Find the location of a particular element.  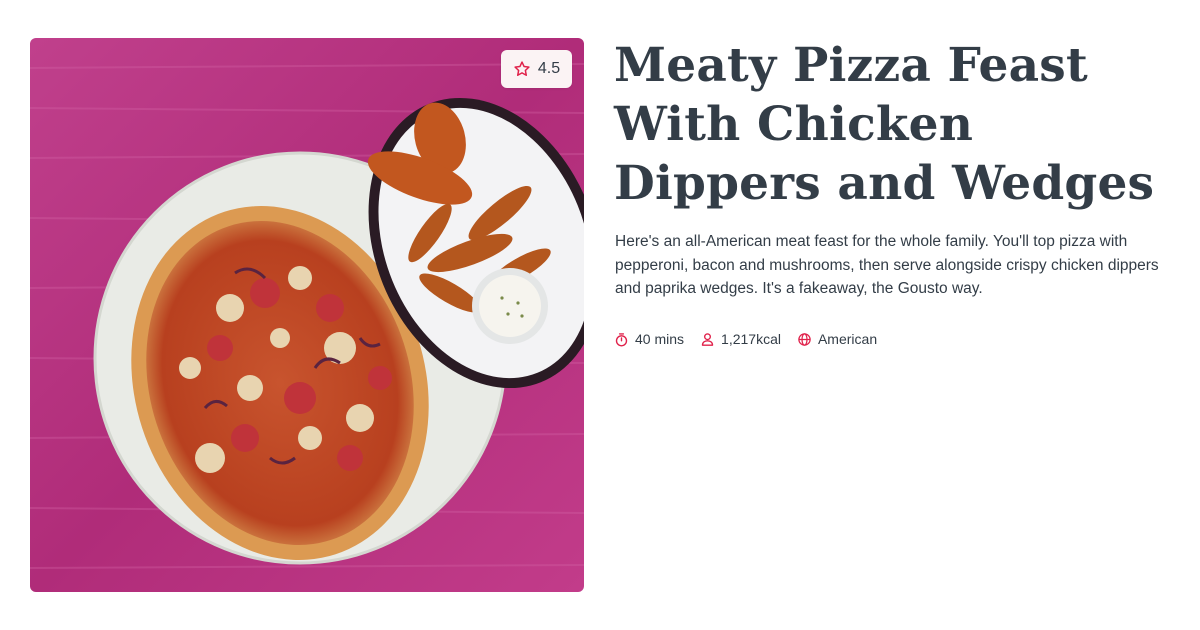

globe-icon is located at coordinates (804, 339).